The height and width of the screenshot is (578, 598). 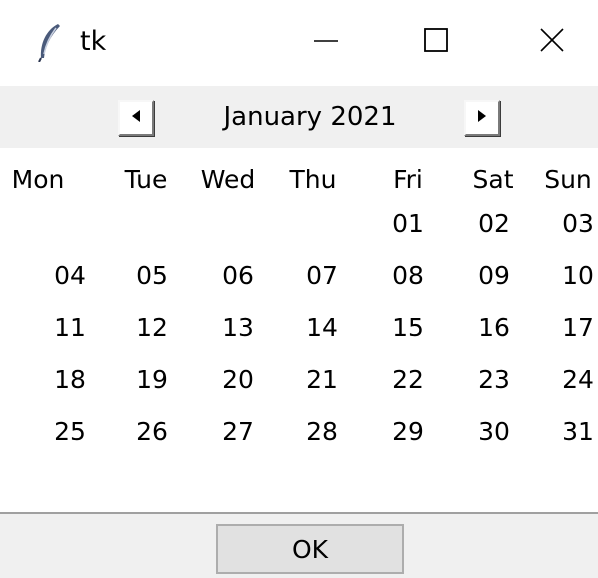 I want to click on close-button, so click(x=552, y=42).